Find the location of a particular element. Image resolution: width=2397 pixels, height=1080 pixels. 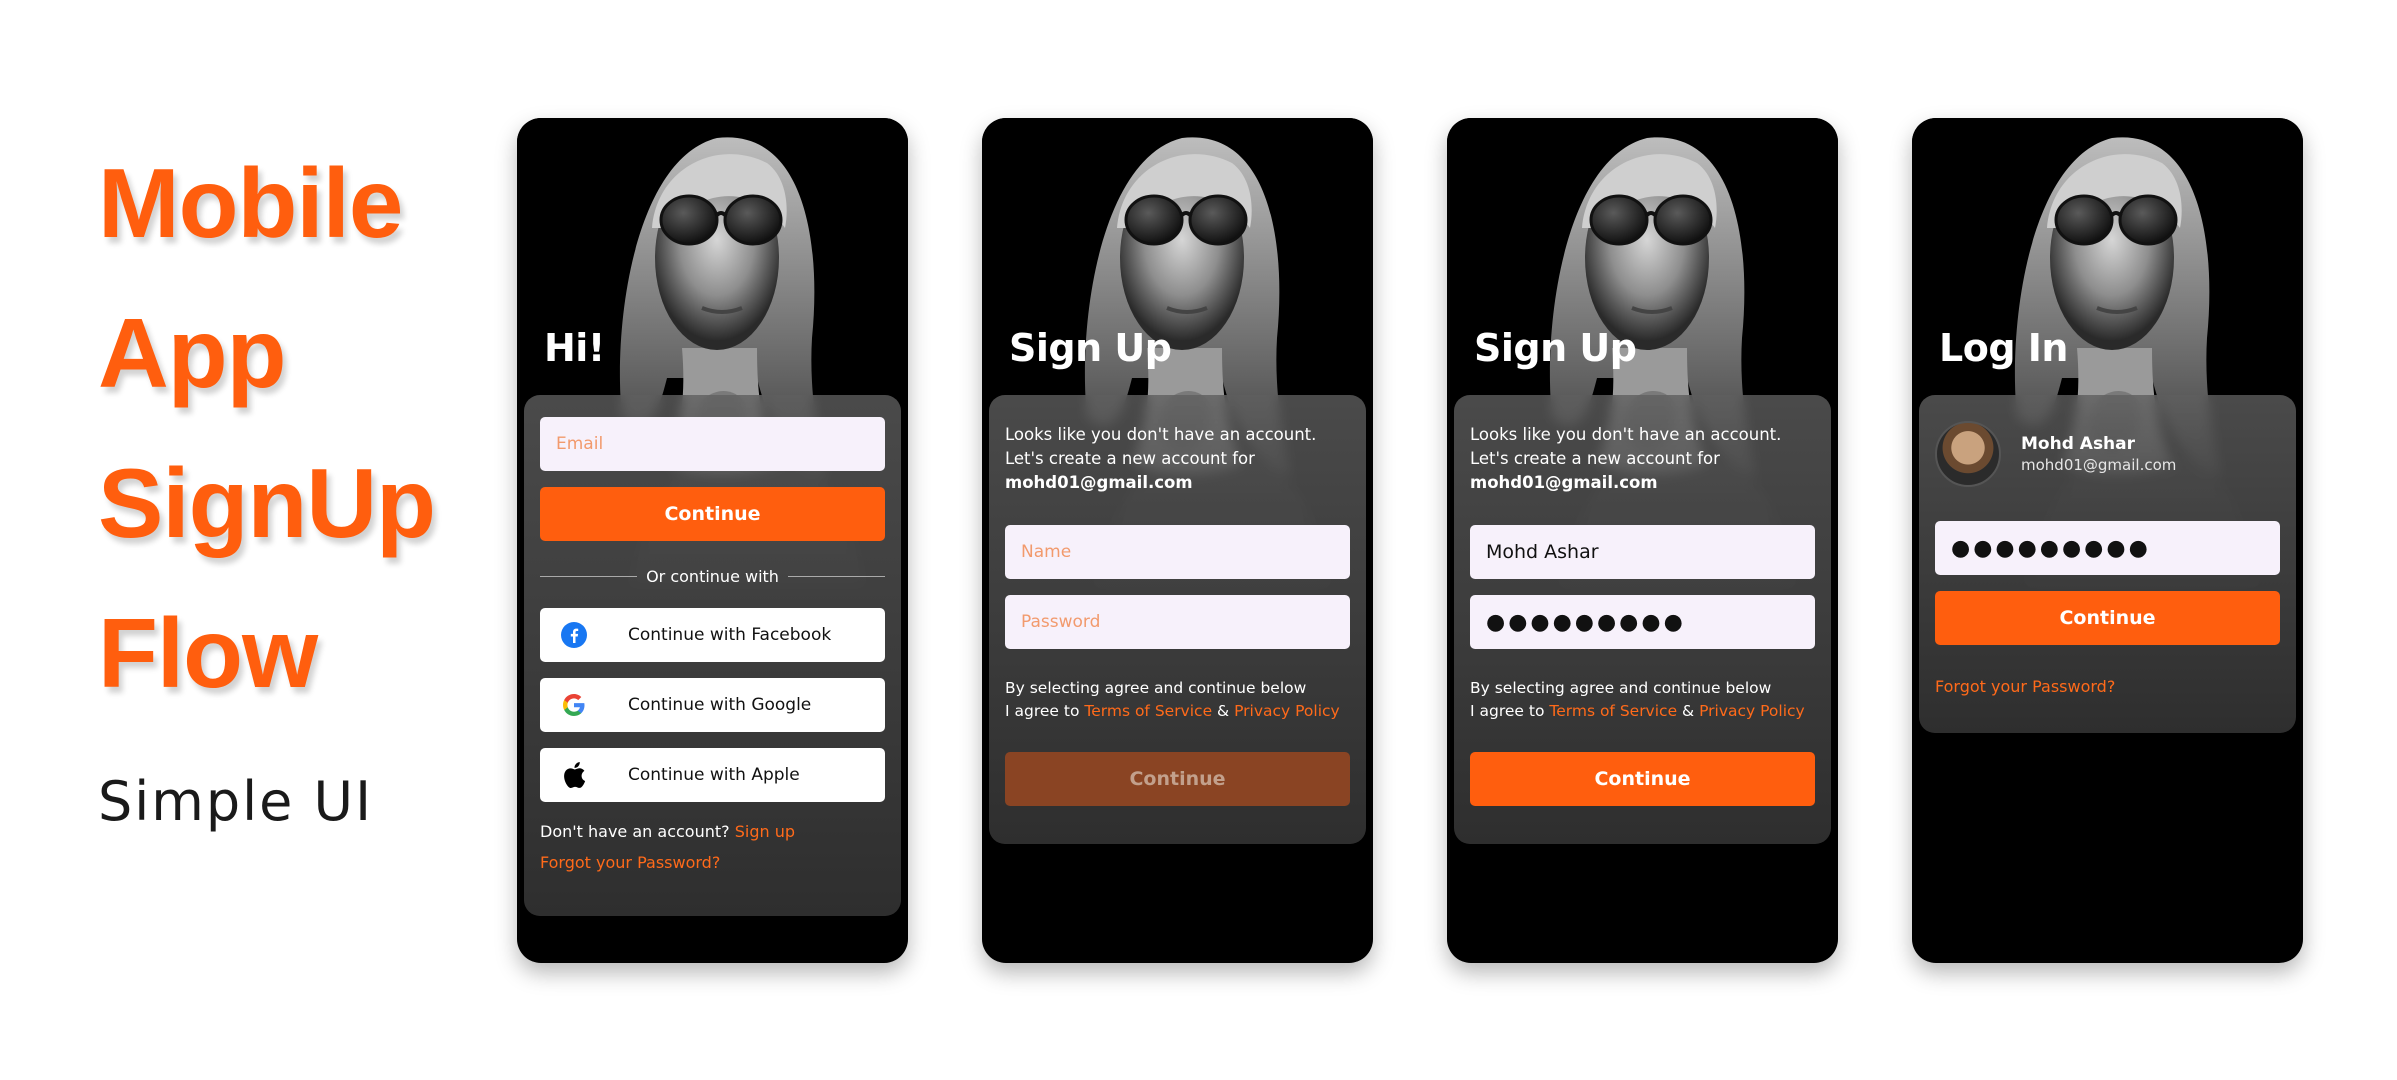

google-login-label: Continue with Google is located at coordinates (720, 705).